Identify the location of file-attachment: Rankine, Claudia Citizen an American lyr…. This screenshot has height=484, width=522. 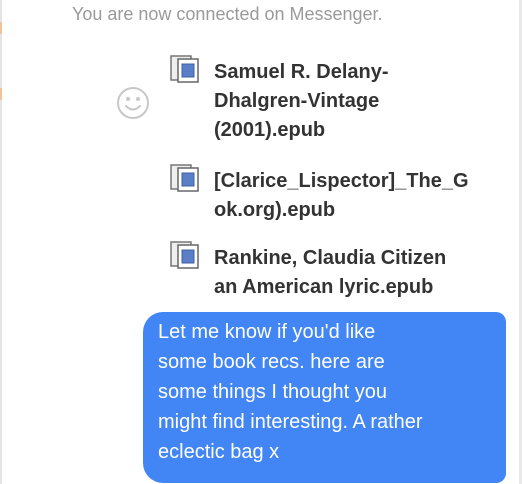
(308, 271).